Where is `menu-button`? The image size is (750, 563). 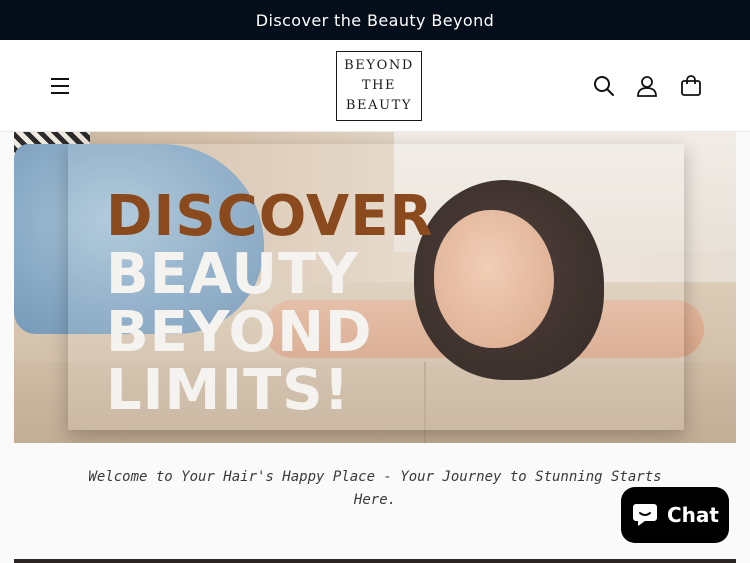
menu-button is located at coordinates (60, 86).